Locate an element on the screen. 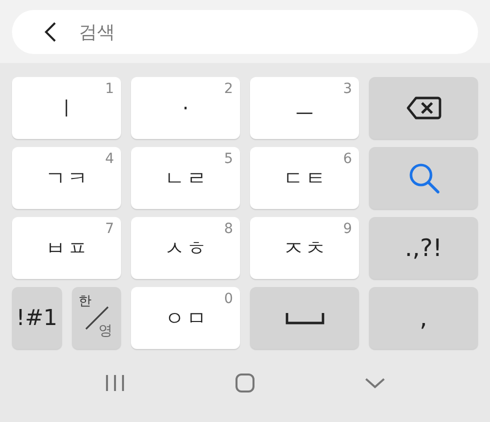  key-number: 3 is located at coordinates (347, 89).